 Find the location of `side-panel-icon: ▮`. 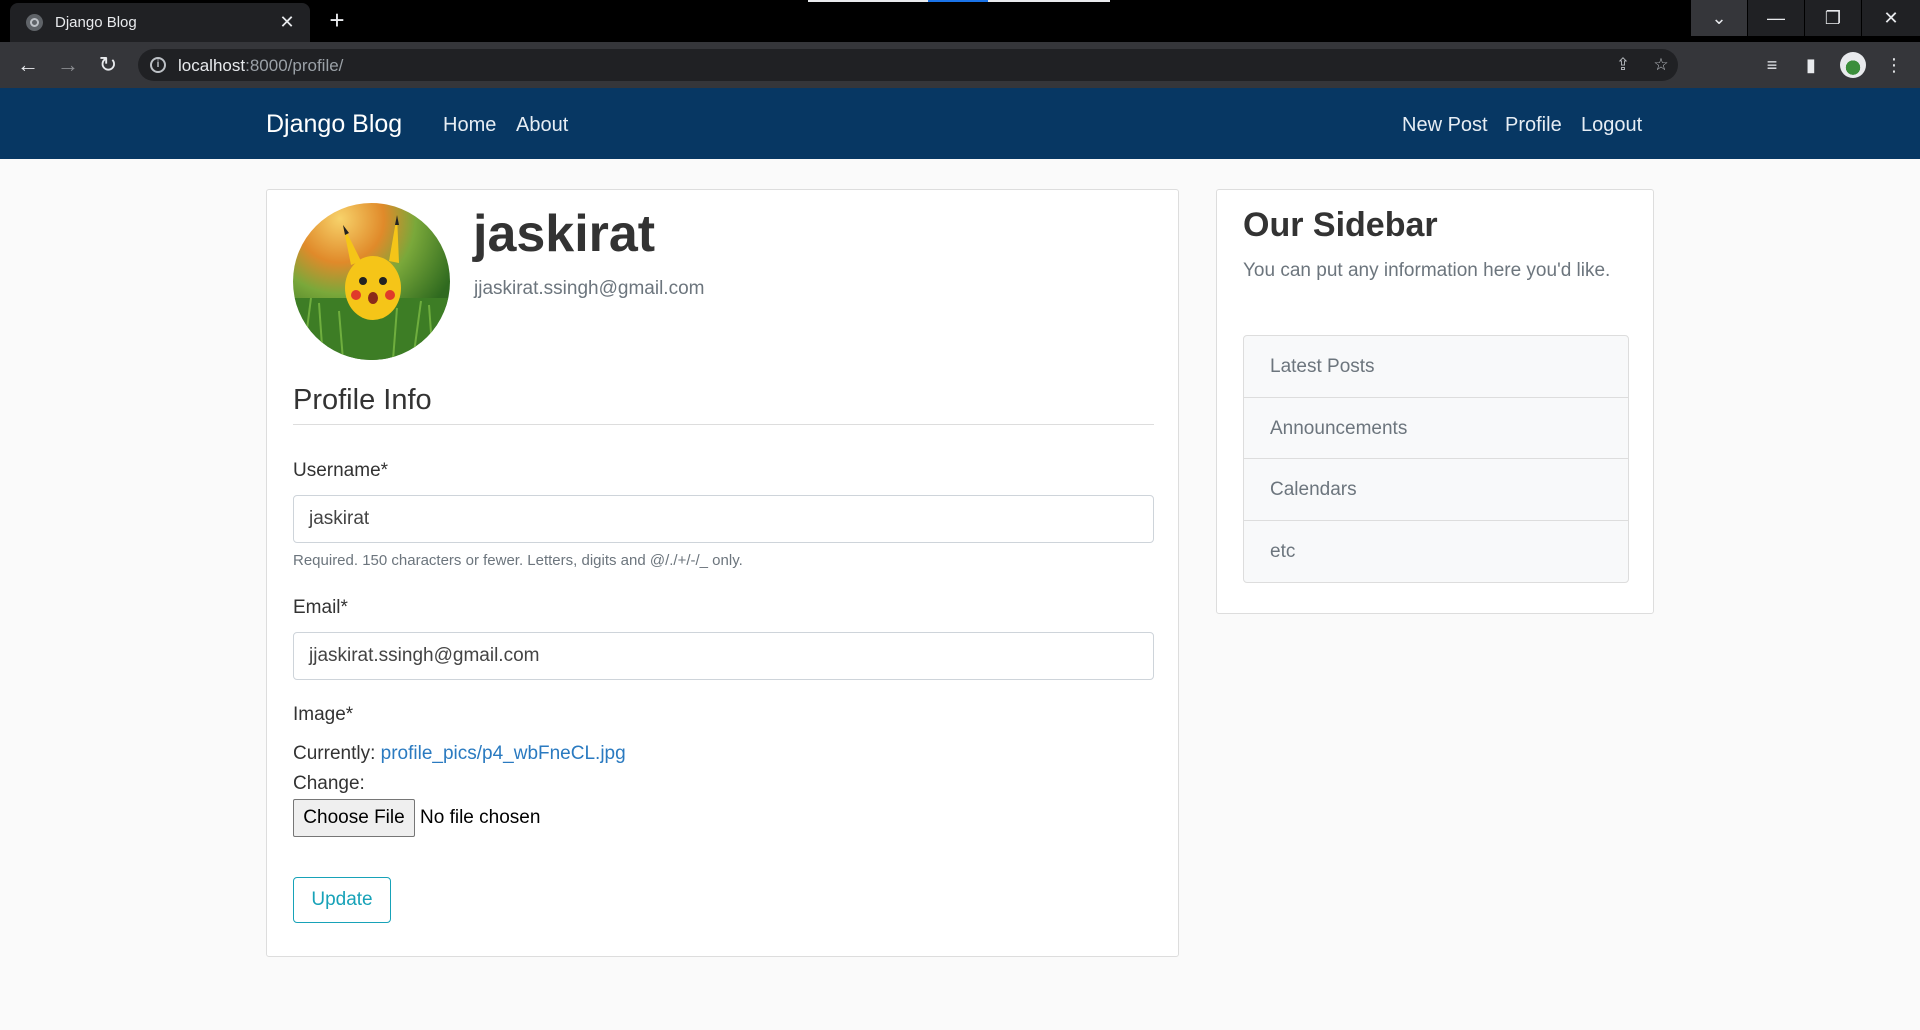

side-panel-icon: ▮ is located at coordinates (1811, 65).